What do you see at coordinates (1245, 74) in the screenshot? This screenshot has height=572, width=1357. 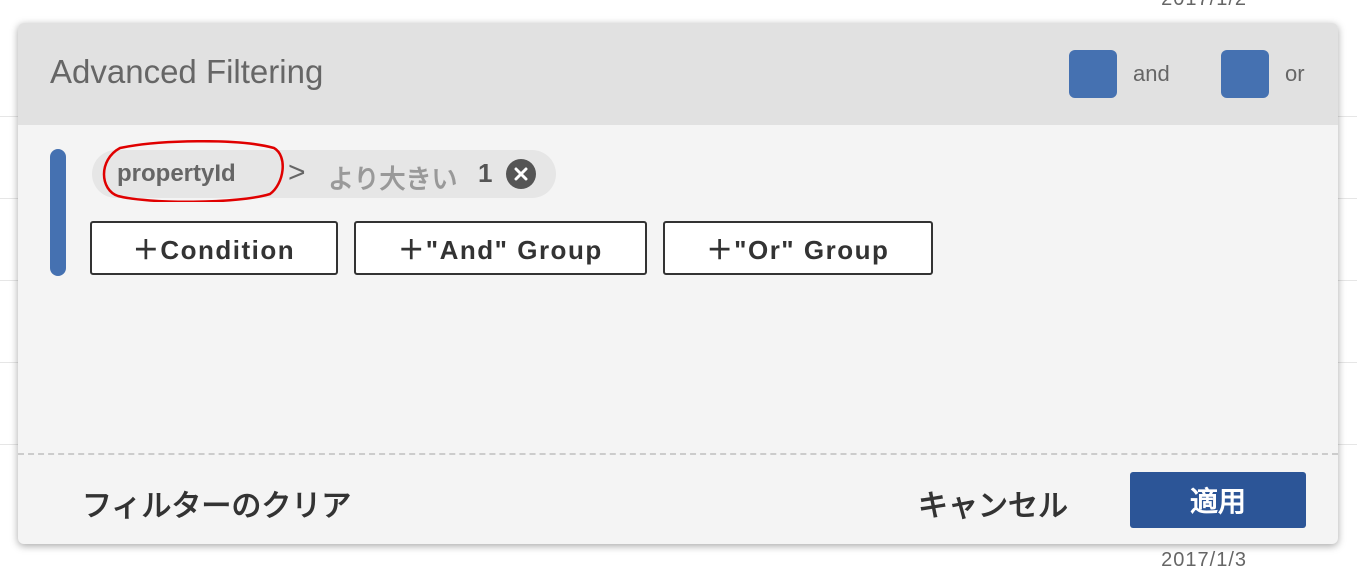 I see `or-mode-swatch` at bounding box center [1245, 74].